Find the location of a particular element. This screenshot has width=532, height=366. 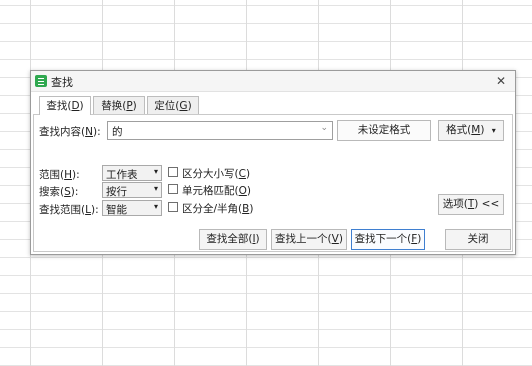

no-format-button: 未设定格式 is located at coordinates (384, 130).